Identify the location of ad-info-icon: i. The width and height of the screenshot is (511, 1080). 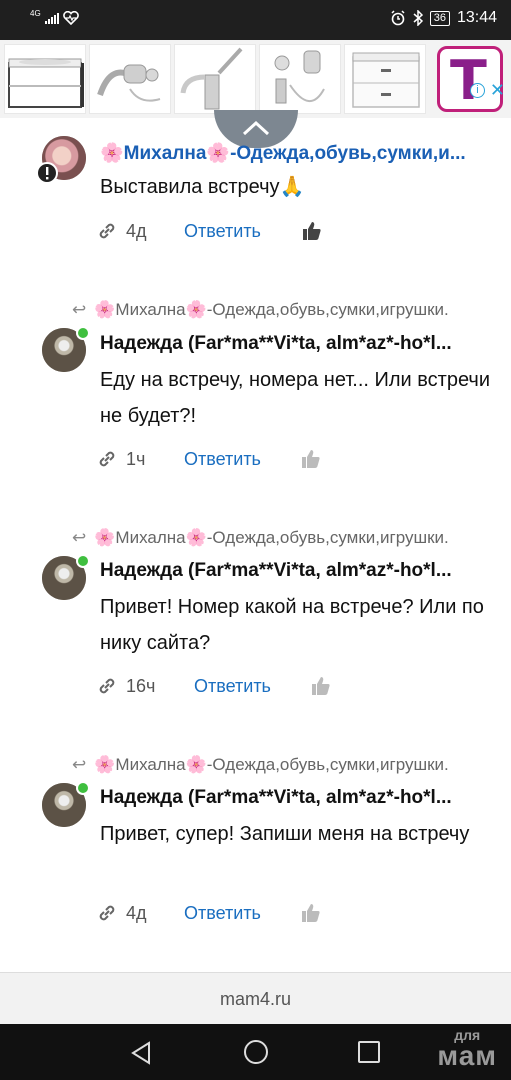
(477, 90).